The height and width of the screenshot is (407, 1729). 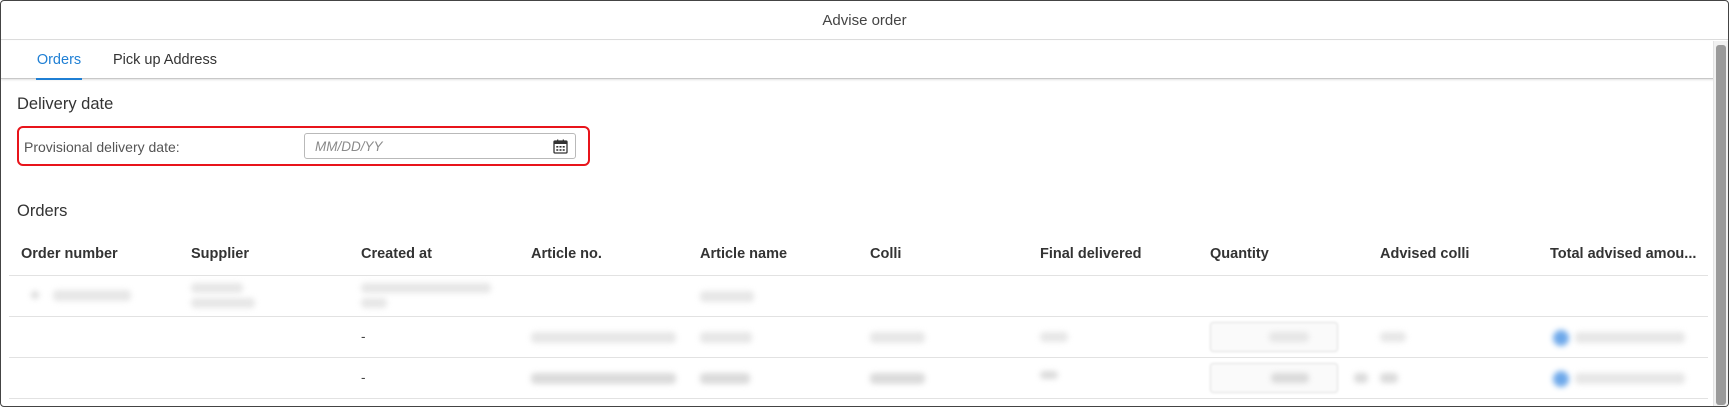 I want to click on vertical-scrollbar, so click(x=1720, y=223).